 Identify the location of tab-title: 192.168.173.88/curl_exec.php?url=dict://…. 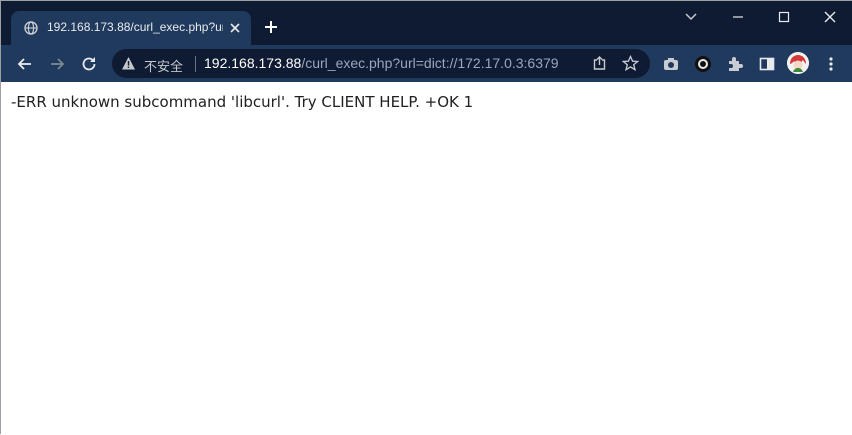
(135, 27).